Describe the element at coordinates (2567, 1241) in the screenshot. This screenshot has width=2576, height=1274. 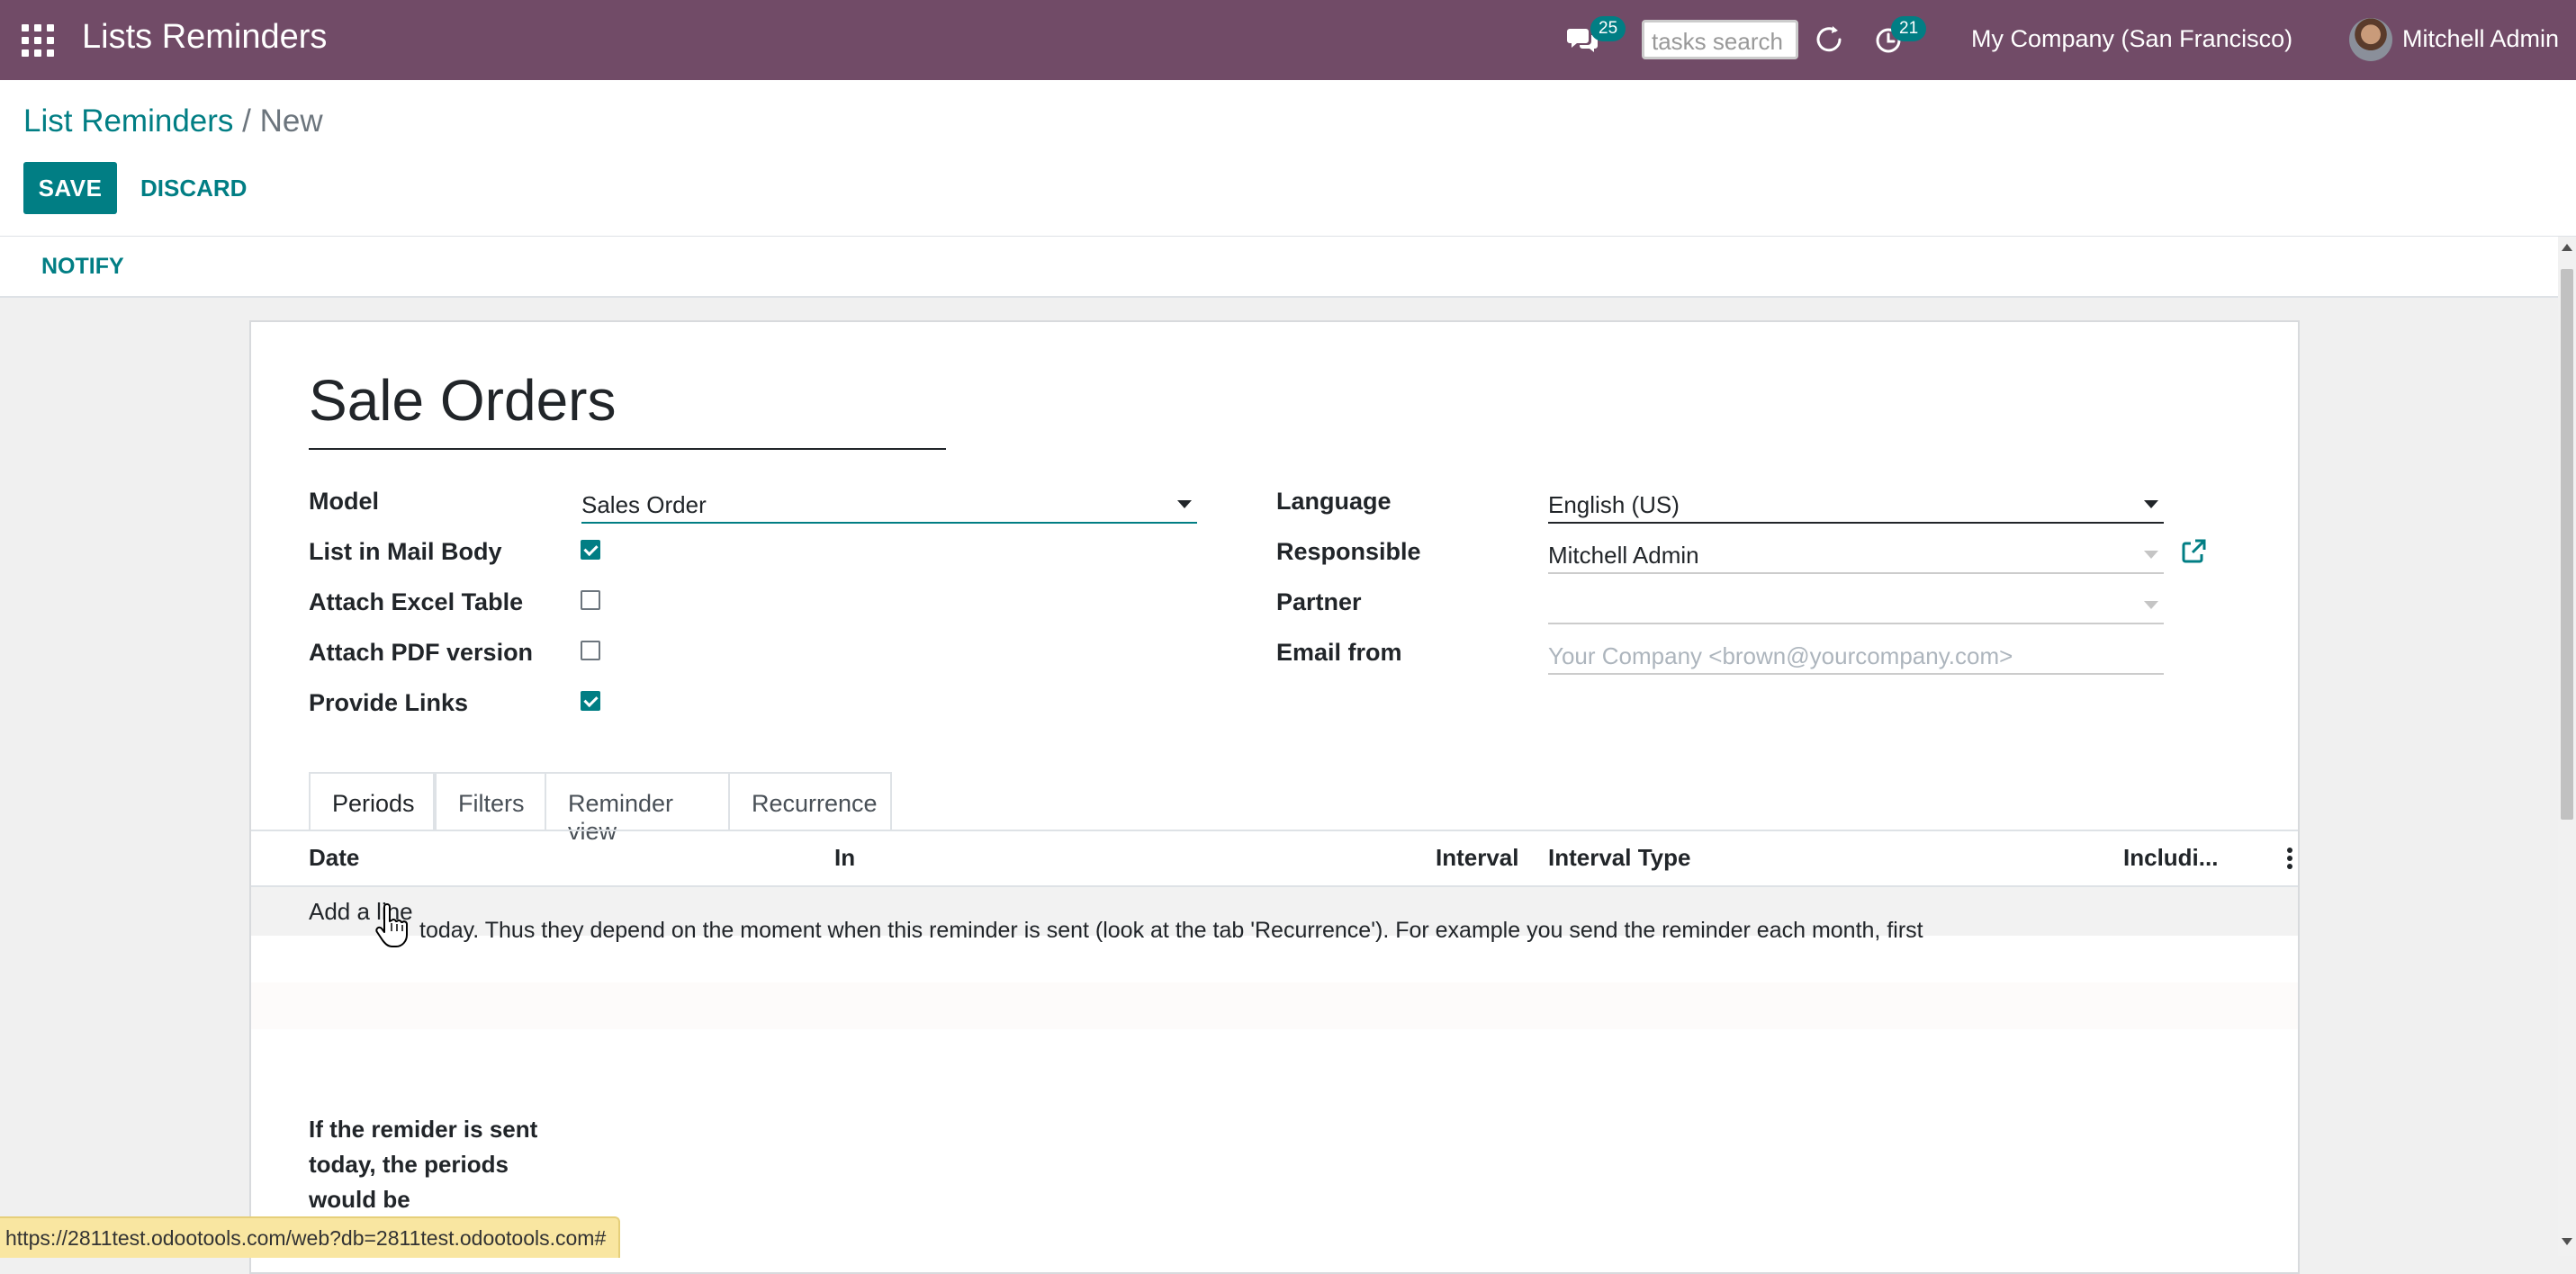
I see `scroll-down-arrow-icon` at that location.